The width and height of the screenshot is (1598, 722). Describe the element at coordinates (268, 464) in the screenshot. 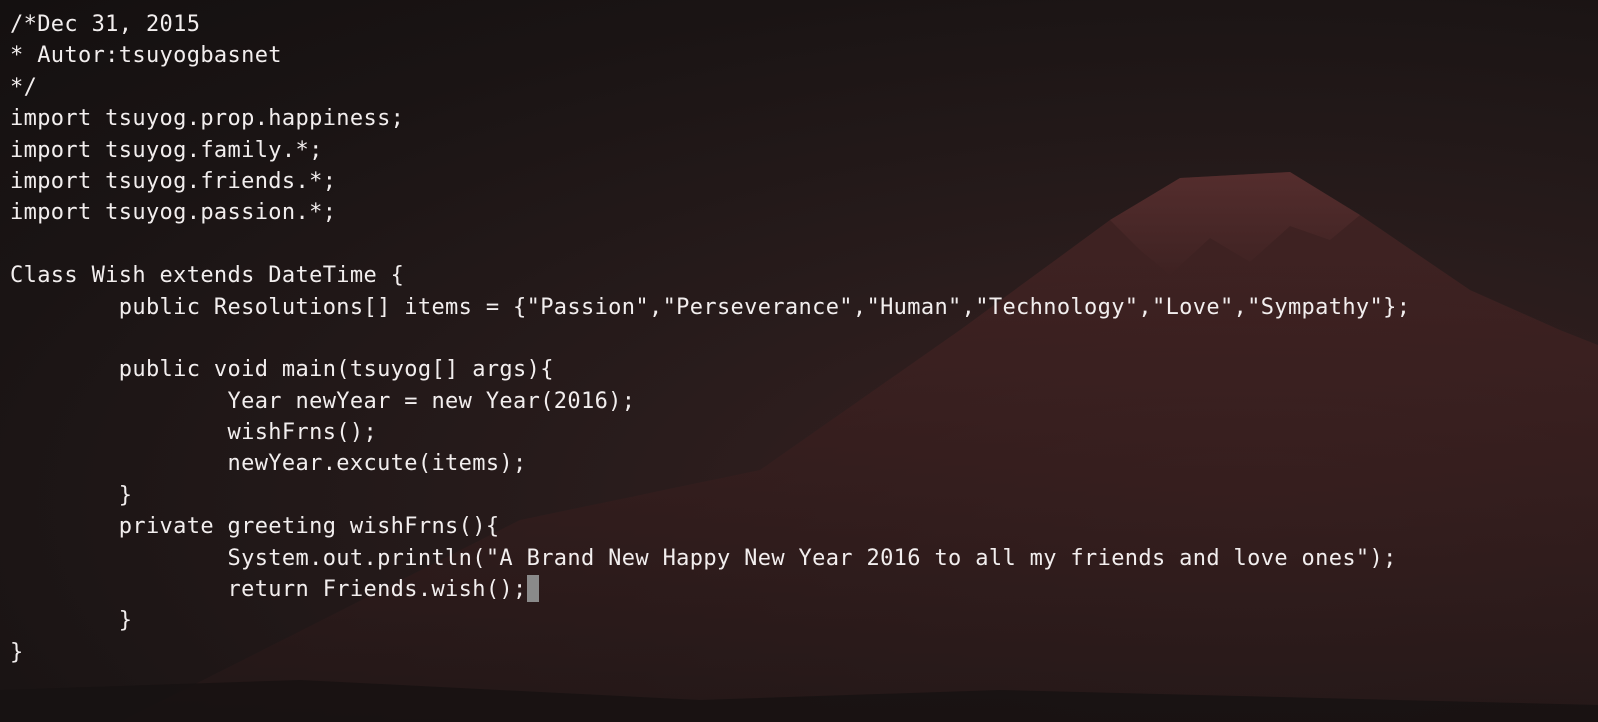

I see `code-line-15: newYear.excute(items);` at that location.